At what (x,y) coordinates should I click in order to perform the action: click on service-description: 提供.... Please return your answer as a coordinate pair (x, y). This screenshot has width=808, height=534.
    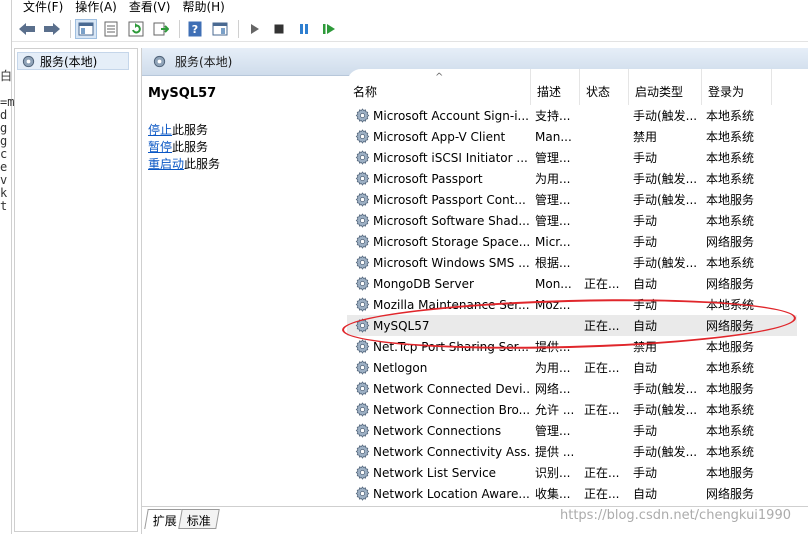
    Looking at the image, I should click on (553, 347).